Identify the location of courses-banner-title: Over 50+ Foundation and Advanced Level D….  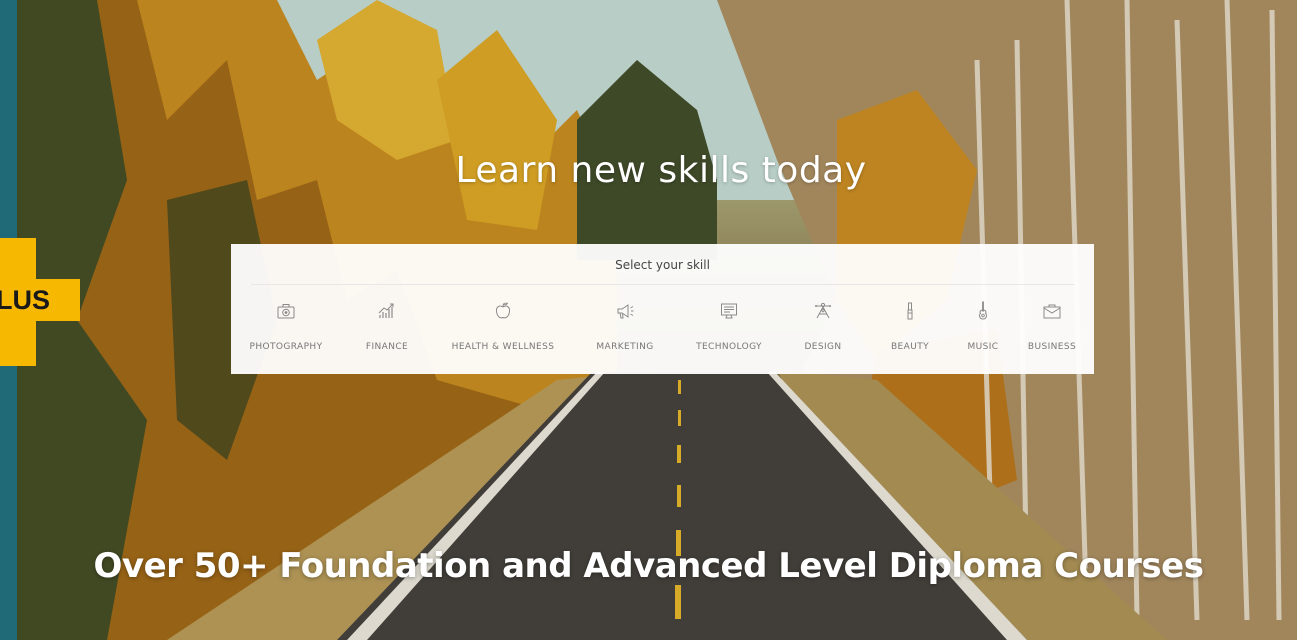
(648, 566).